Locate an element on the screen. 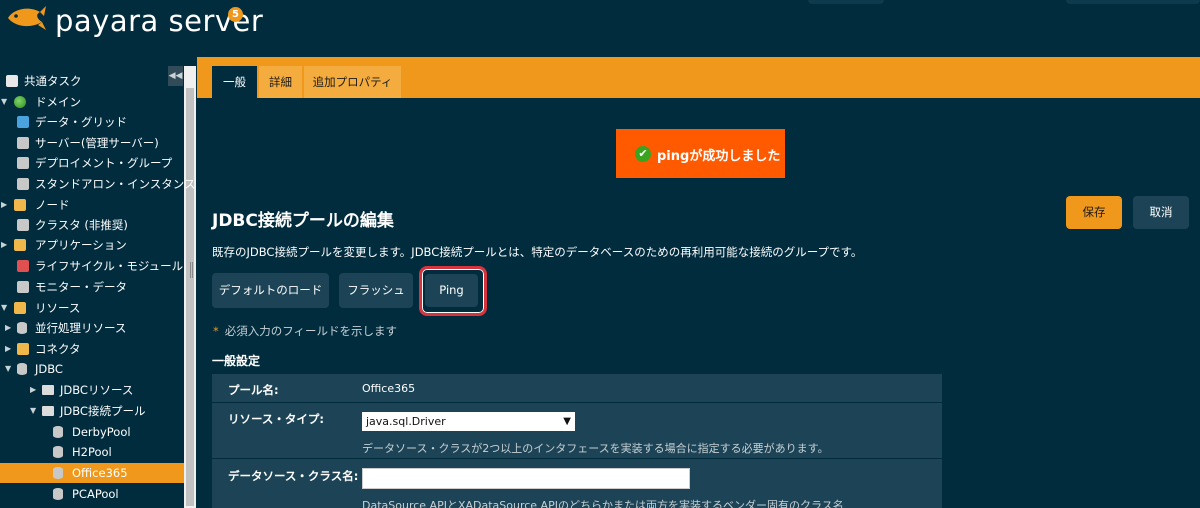 This screenshot has width=1200, height=508. save-button: 保存 is located at coordinates (1094, 212).